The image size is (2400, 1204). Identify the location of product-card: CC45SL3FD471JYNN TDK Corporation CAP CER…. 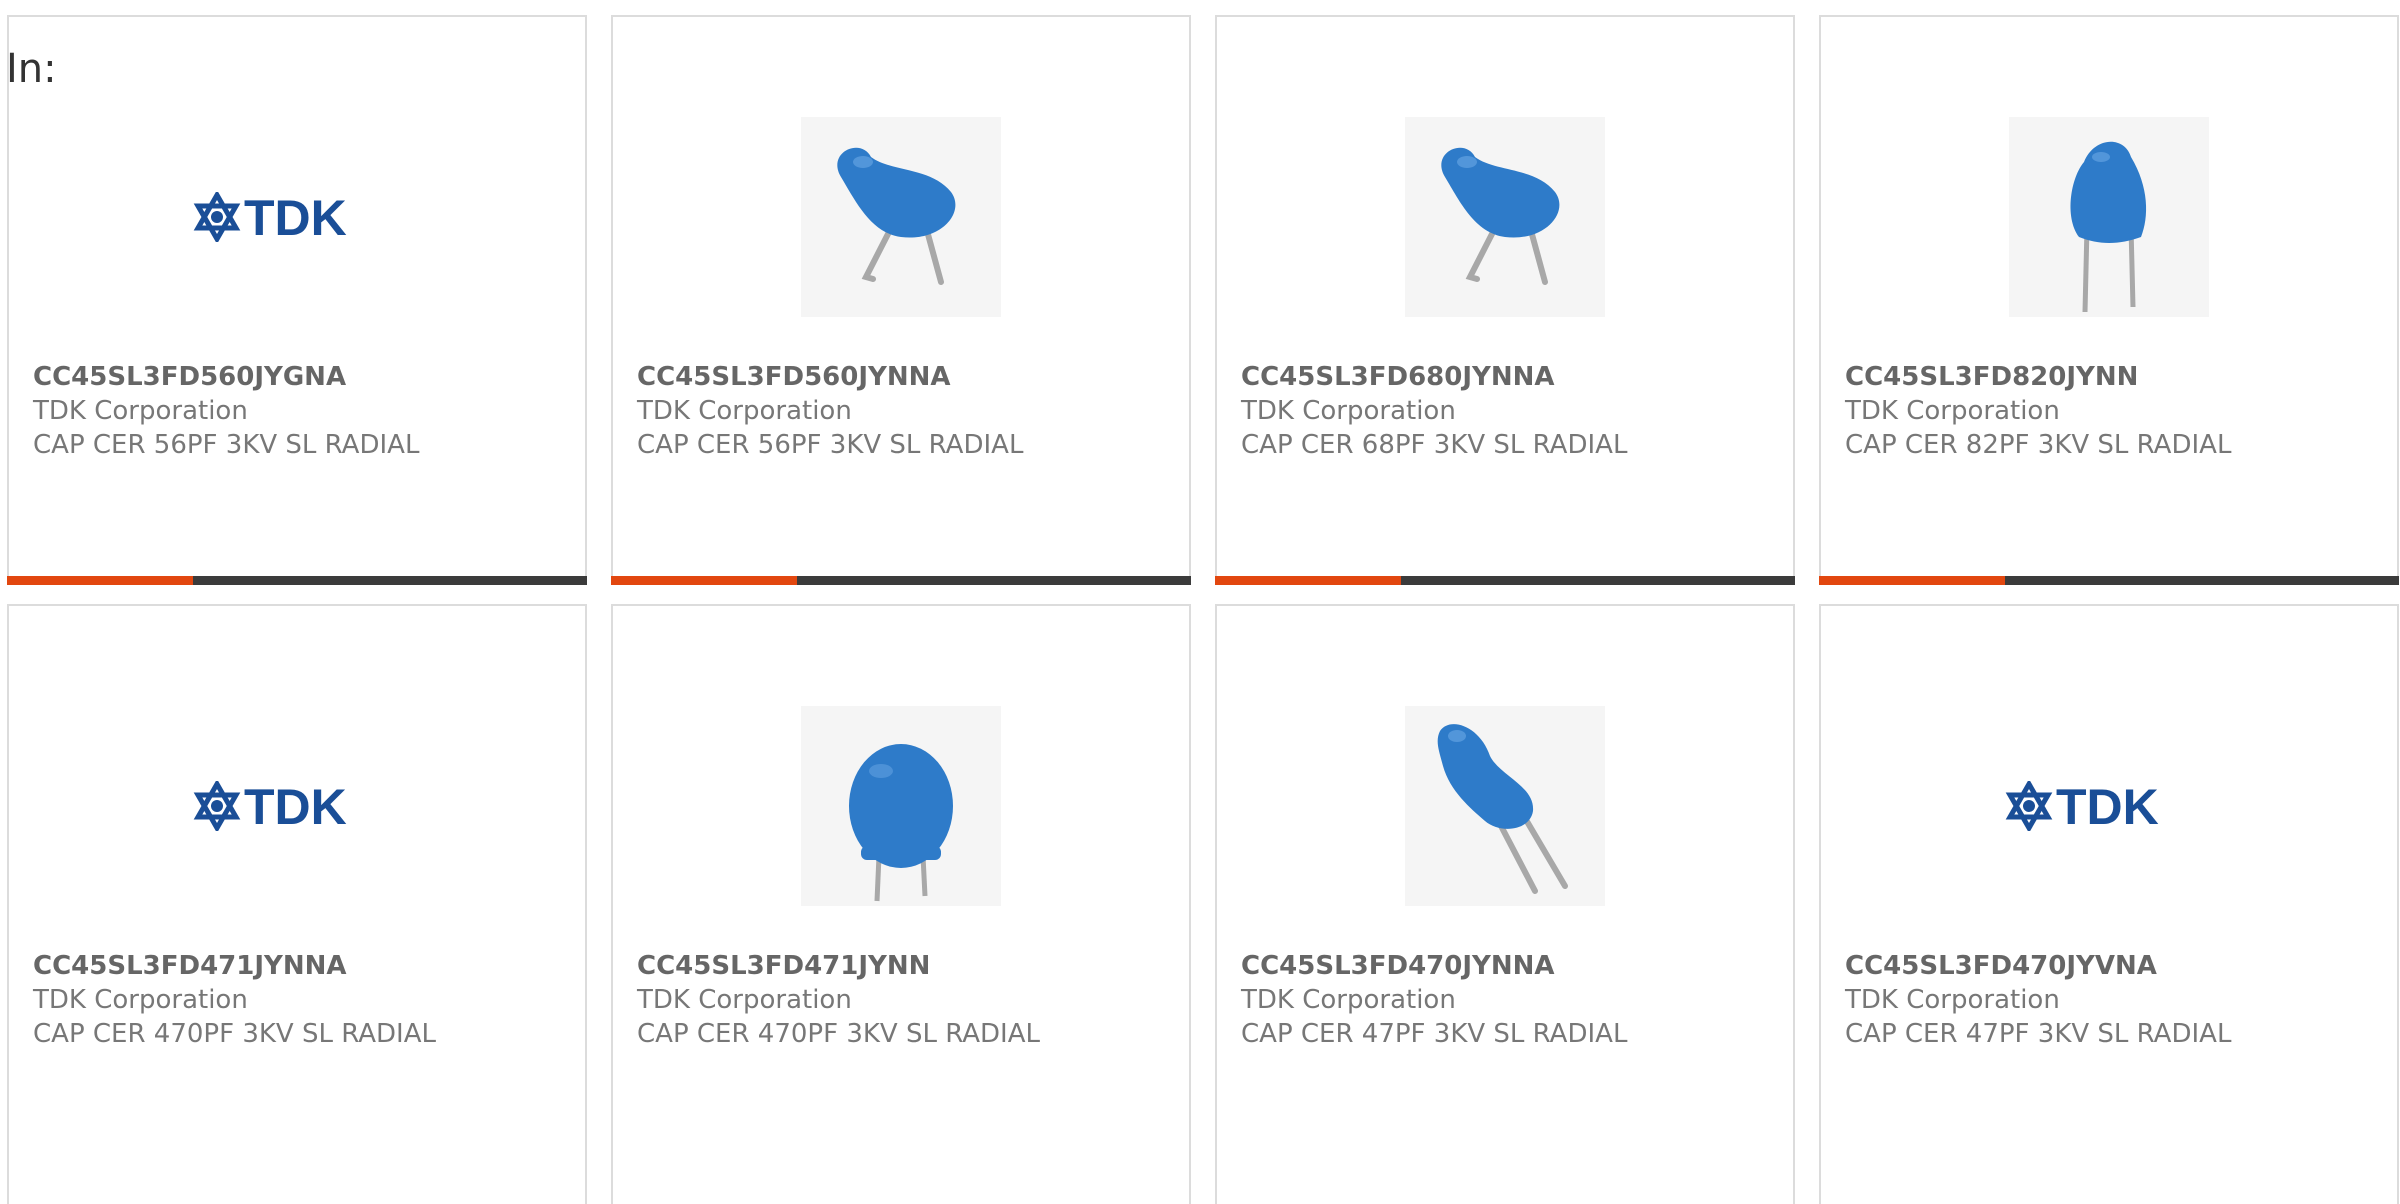
(901, 904).